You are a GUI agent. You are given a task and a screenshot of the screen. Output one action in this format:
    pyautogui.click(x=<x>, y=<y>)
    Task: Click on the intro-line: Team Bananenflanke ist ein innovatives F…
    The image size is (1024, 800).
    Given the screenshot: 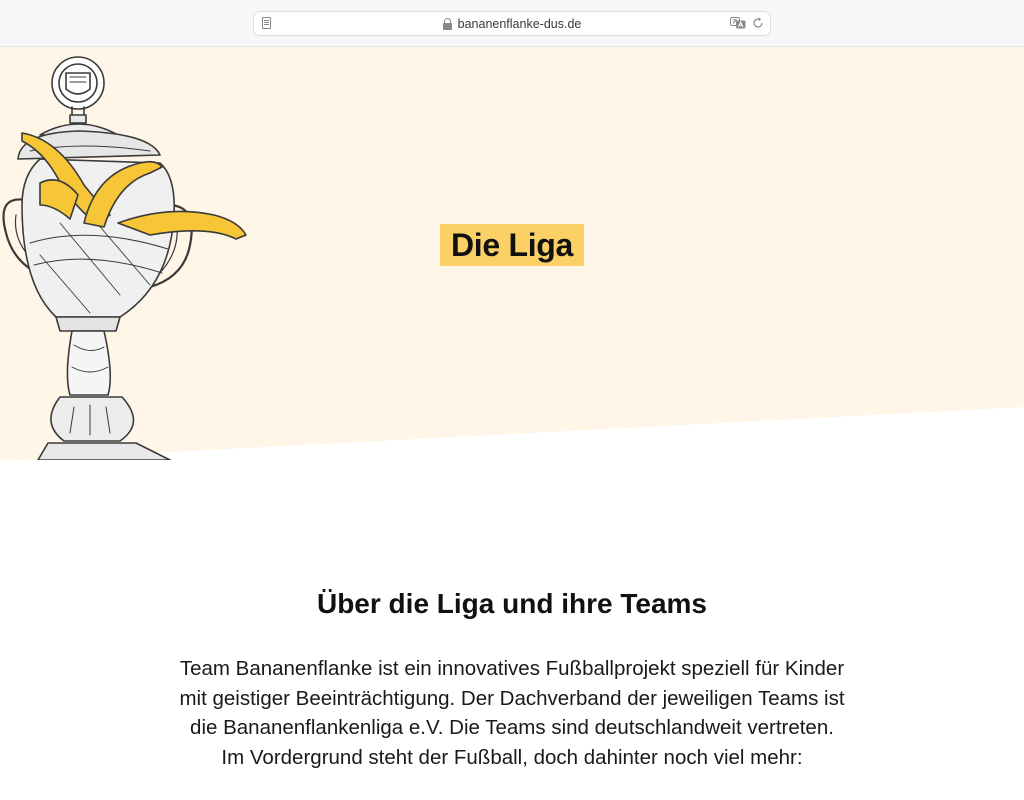 What is the action you would take?
    pyautogui.click(x=512, y=668)
    